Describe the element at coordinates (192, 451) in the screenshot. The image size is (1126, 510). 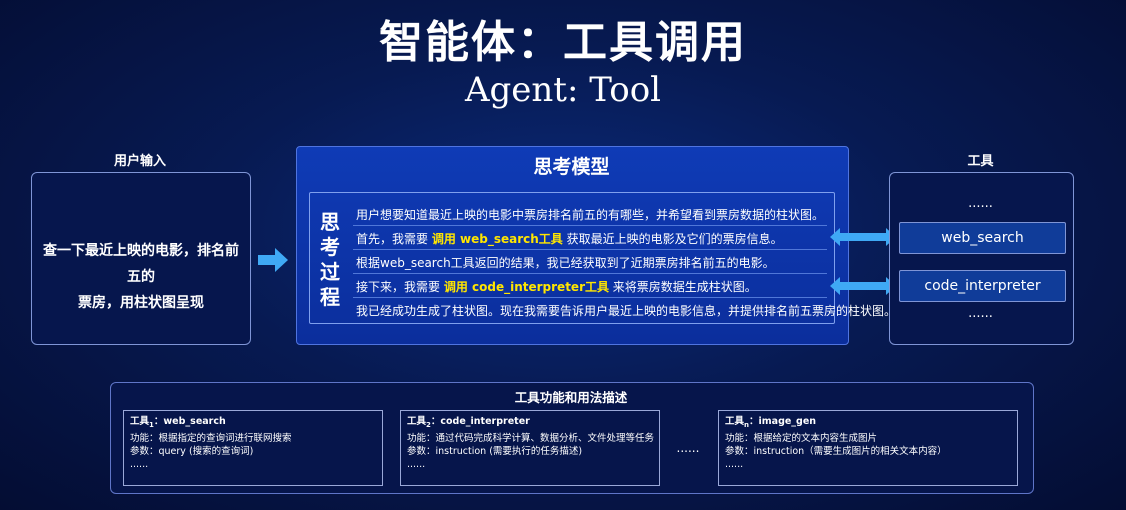
I see `card-param: 参数：query (搜索的查询词)` at that location.